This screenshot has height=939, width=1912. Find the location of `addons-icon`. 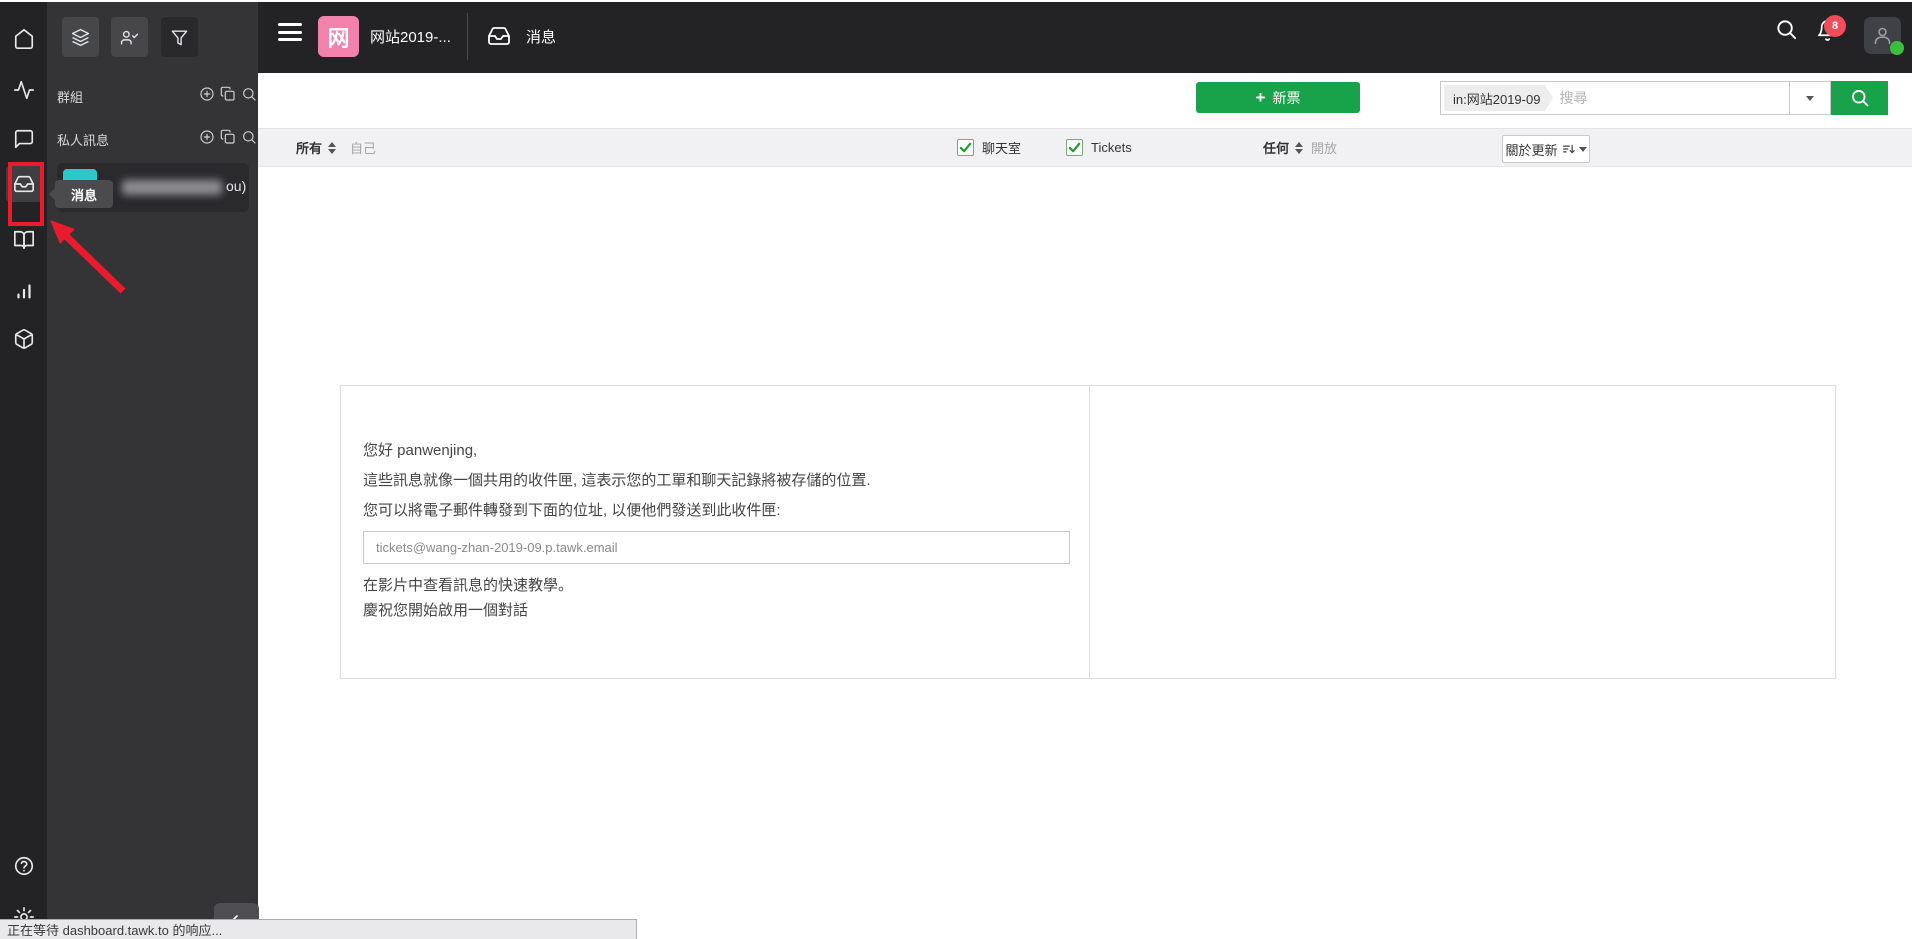

addons-icon is located at coordinates (24, 339).